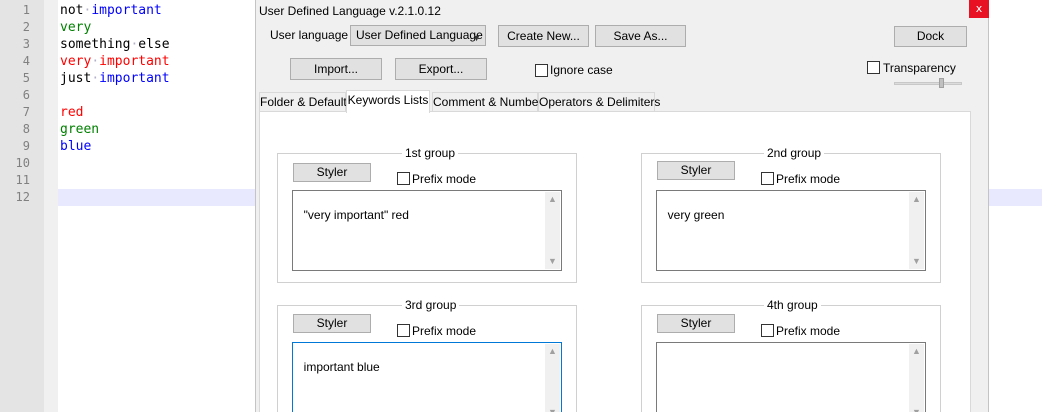 This screenshot has height=412, width=1042. I want to click on group-1-keywords-textarea: "very important" red ▲ ▼, so click(427, 230).